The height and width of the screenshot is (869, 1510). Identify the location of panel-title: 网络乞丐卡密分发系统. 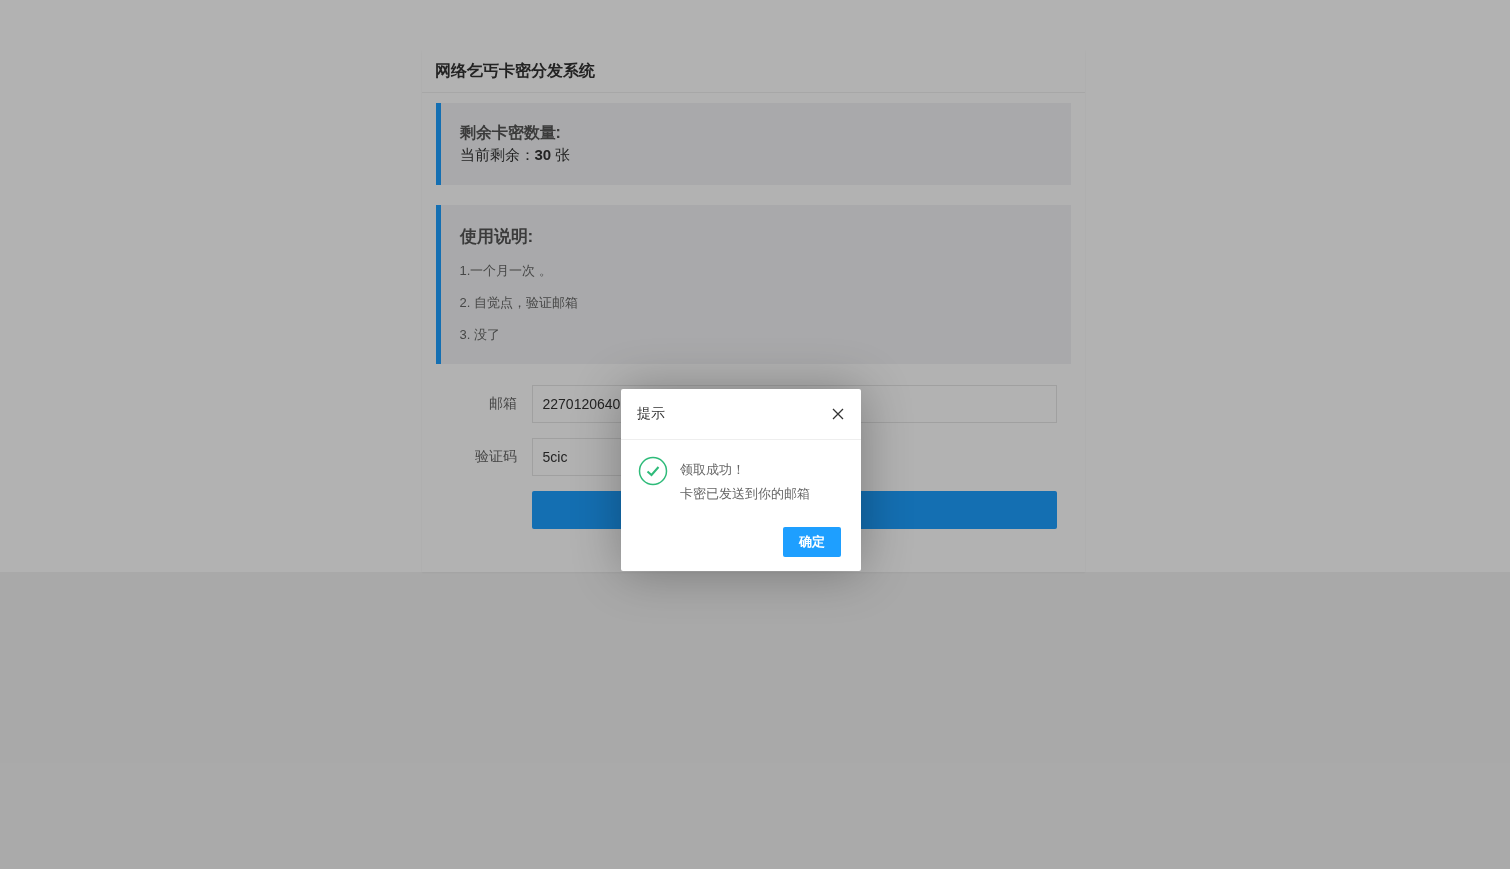
(753, 71).